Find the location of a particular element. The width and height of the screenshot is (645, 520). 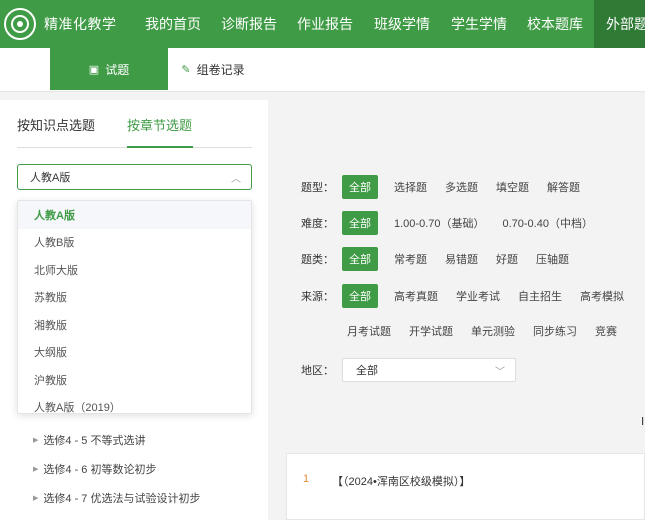

filter-option: 解答题 is located at coordinates (563, 187).